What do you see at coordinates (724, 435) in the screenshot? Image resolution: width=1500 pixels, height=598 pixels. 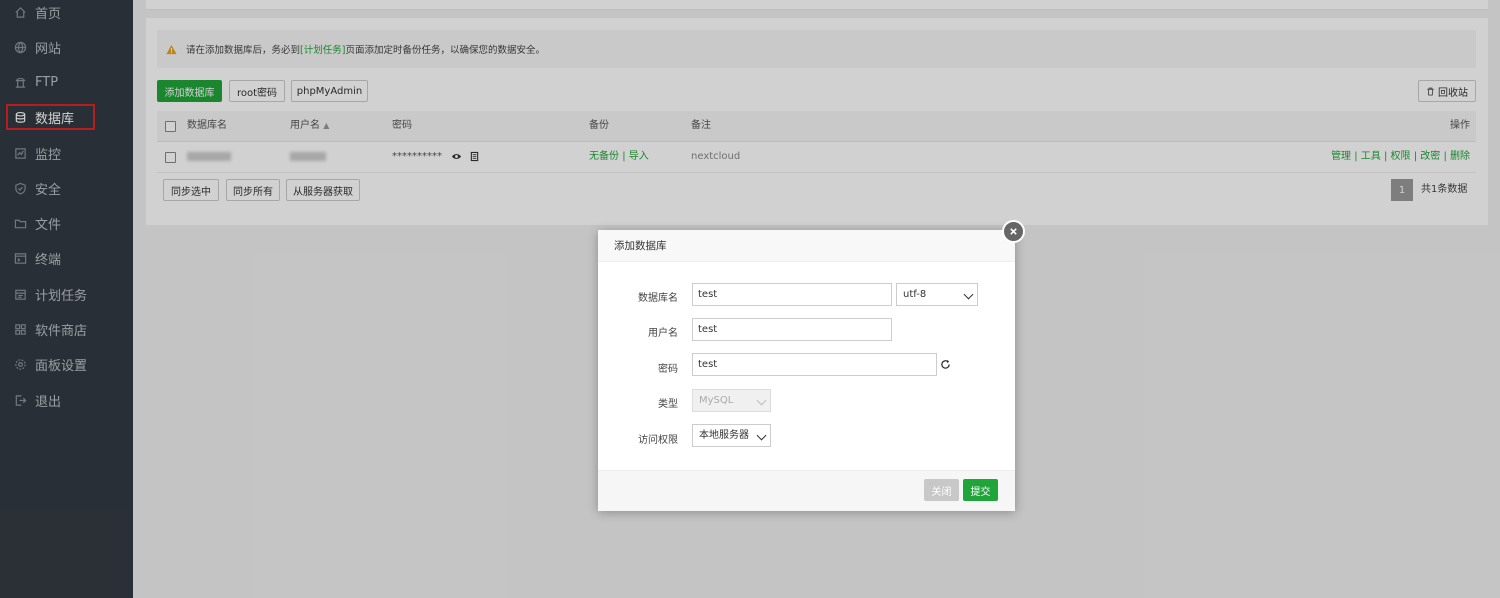 I see `access-value: 本地服务器` at bounding box center [724, 435].